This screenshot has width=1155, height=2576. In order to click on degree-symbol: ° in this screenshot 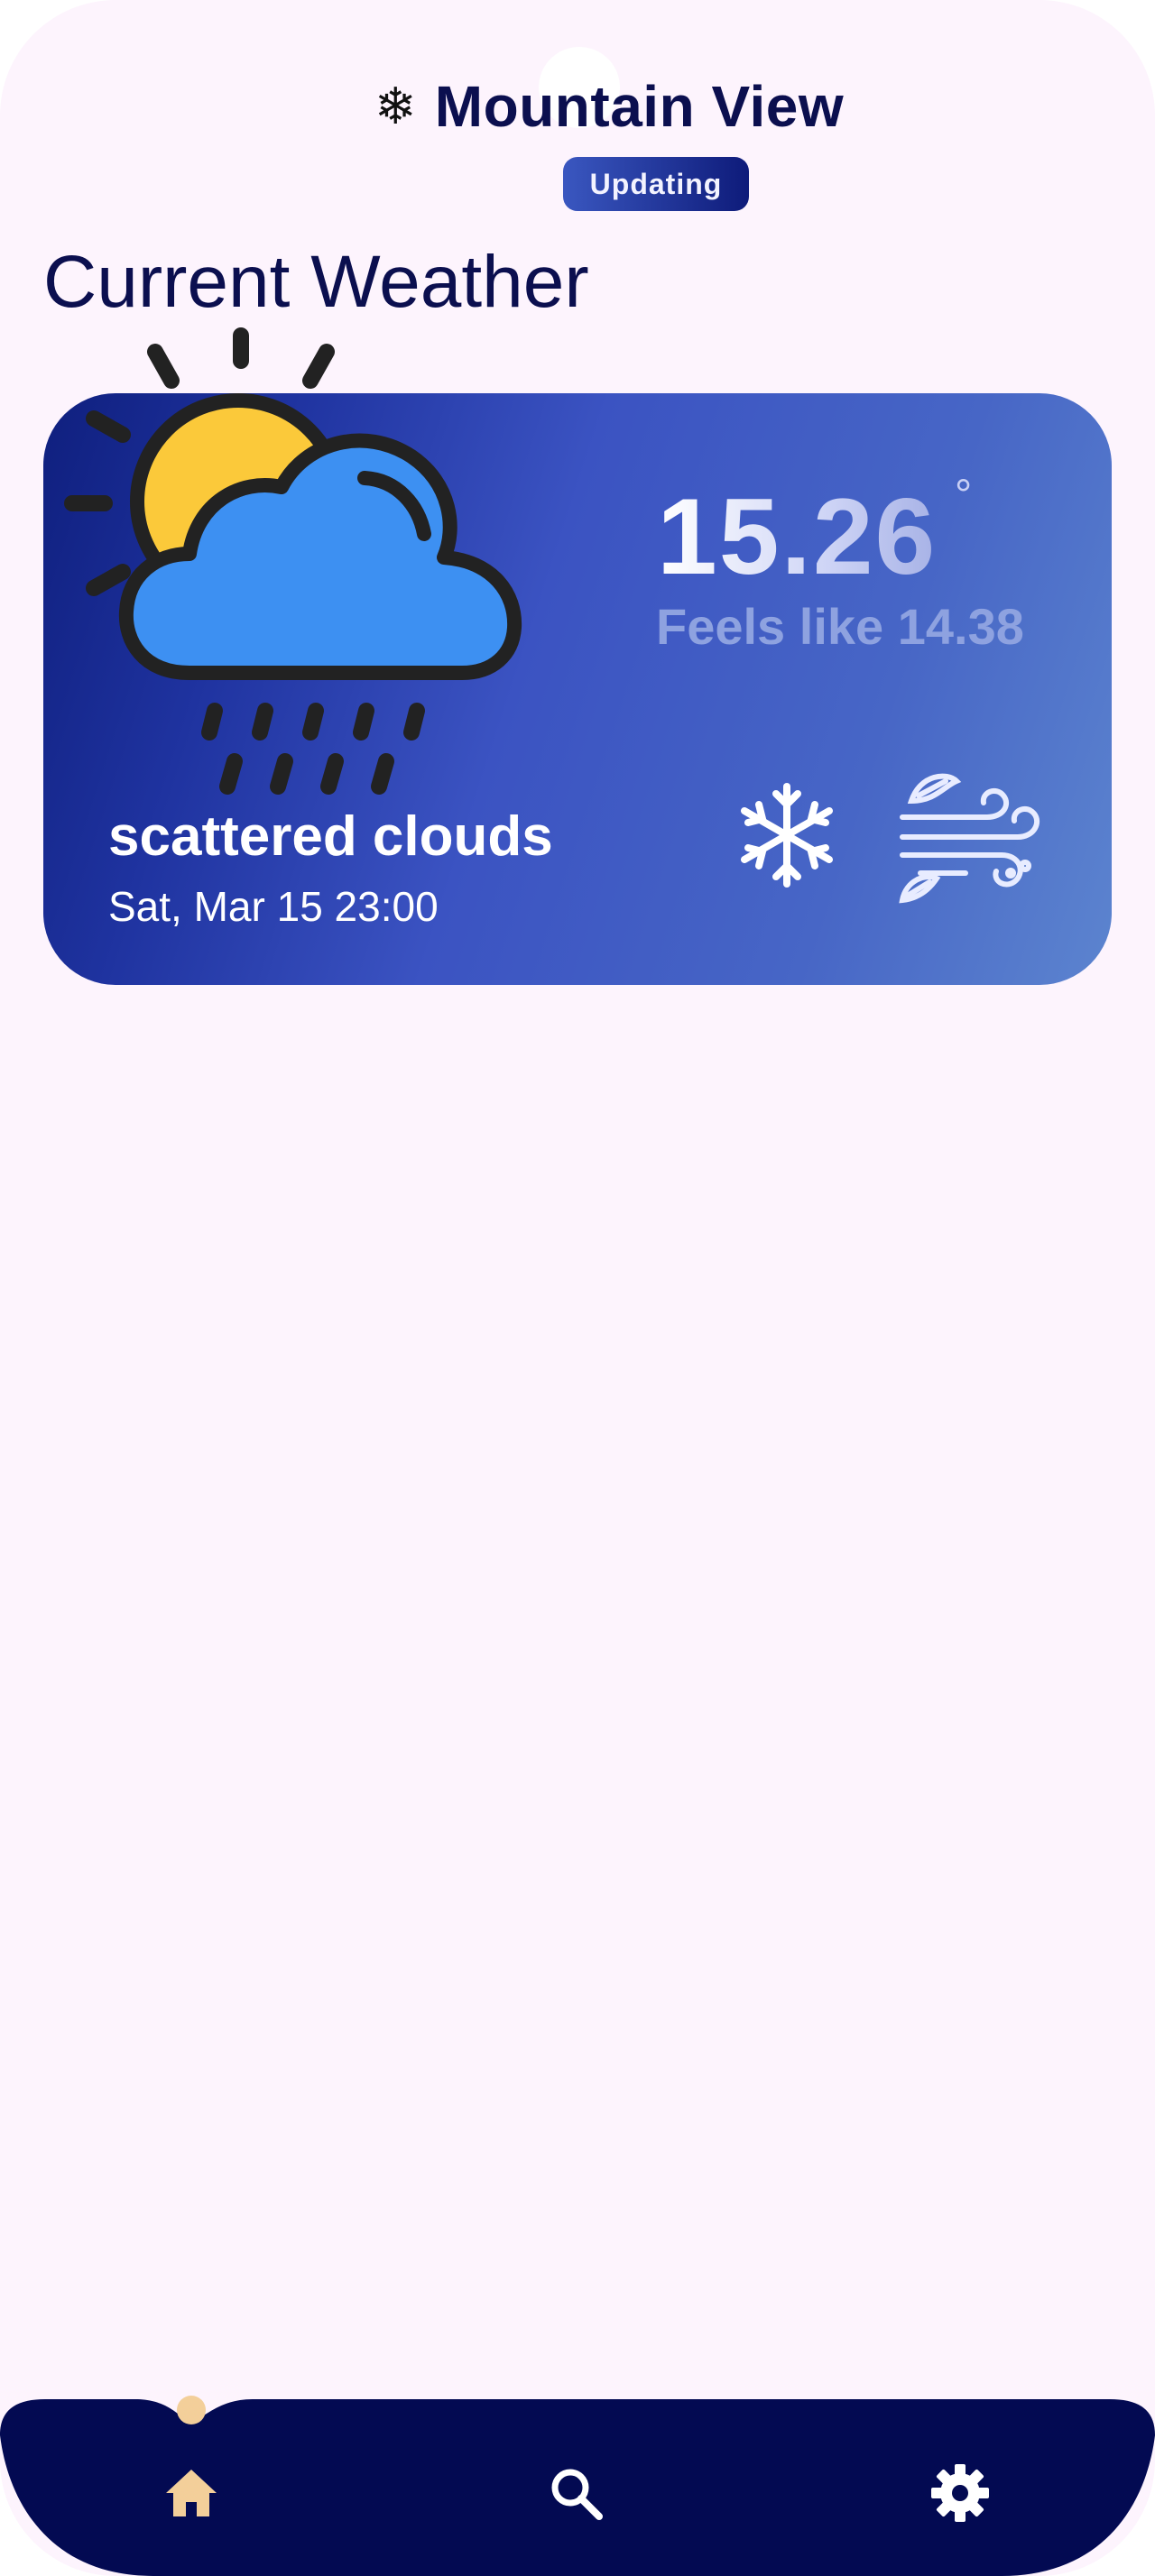, I will do `click(964, 496)`.